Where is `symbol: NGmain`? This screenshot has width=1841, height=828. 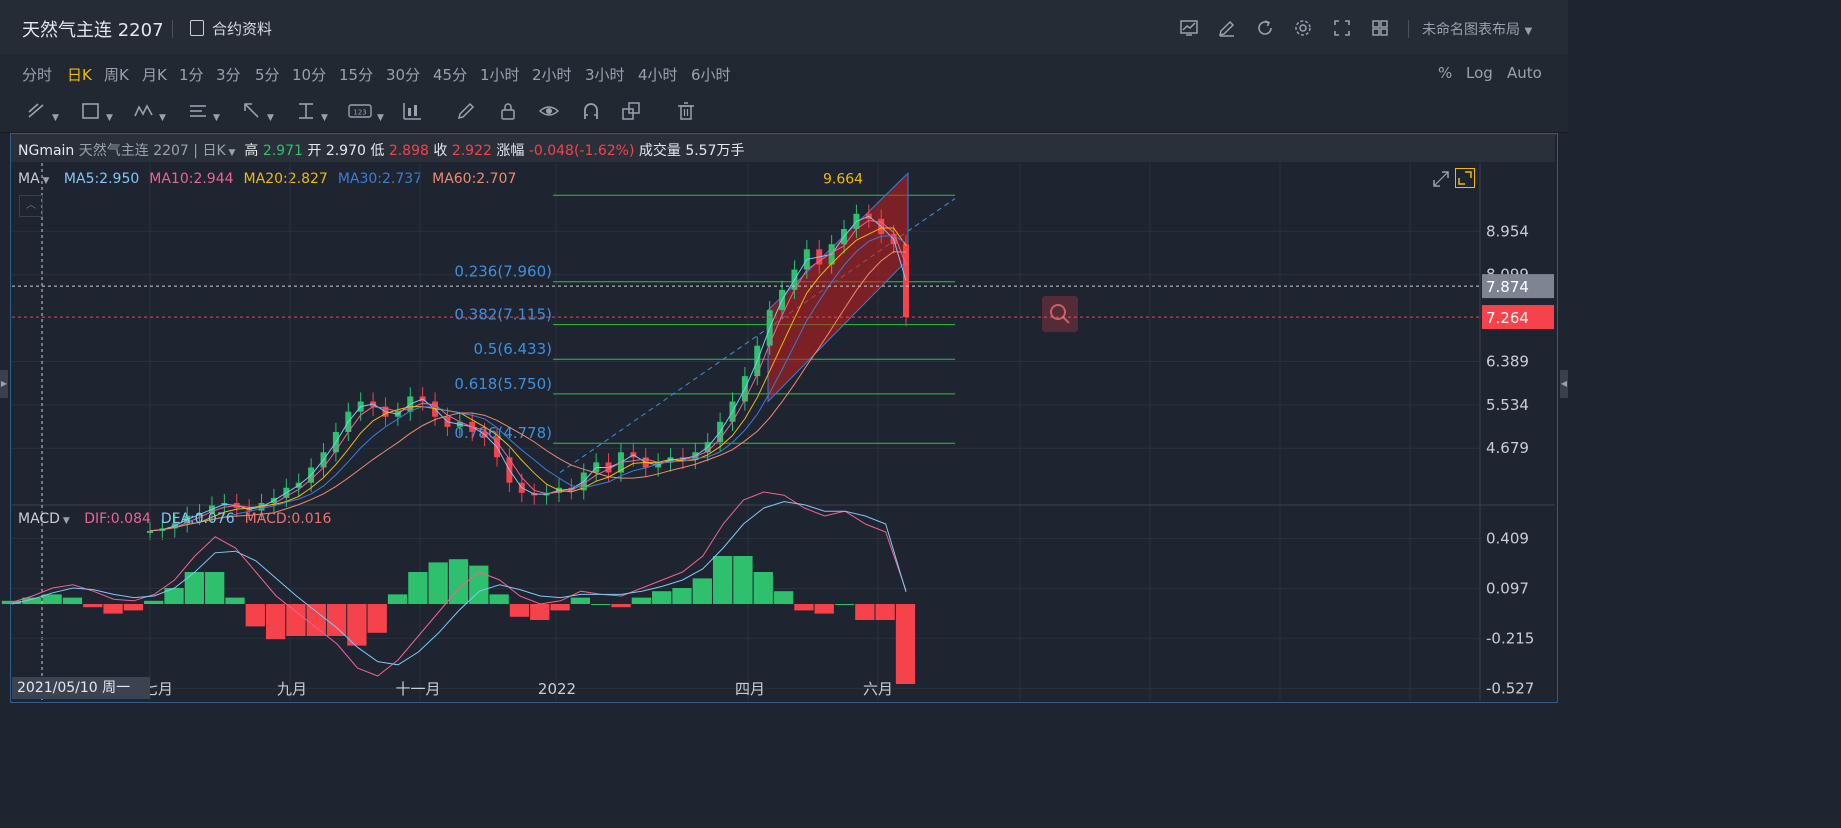 symbol: NGmain is located at coordinates (46, 151).